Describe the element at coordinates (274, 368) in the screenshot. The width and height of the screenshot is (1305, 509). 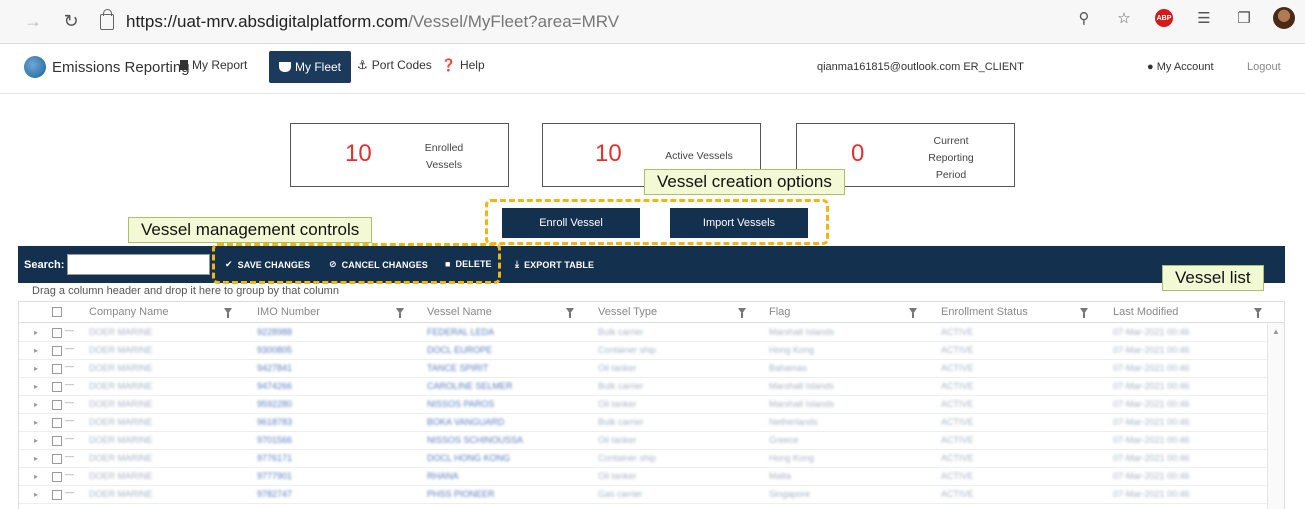
I see `table-cell: 9427841` at that location.